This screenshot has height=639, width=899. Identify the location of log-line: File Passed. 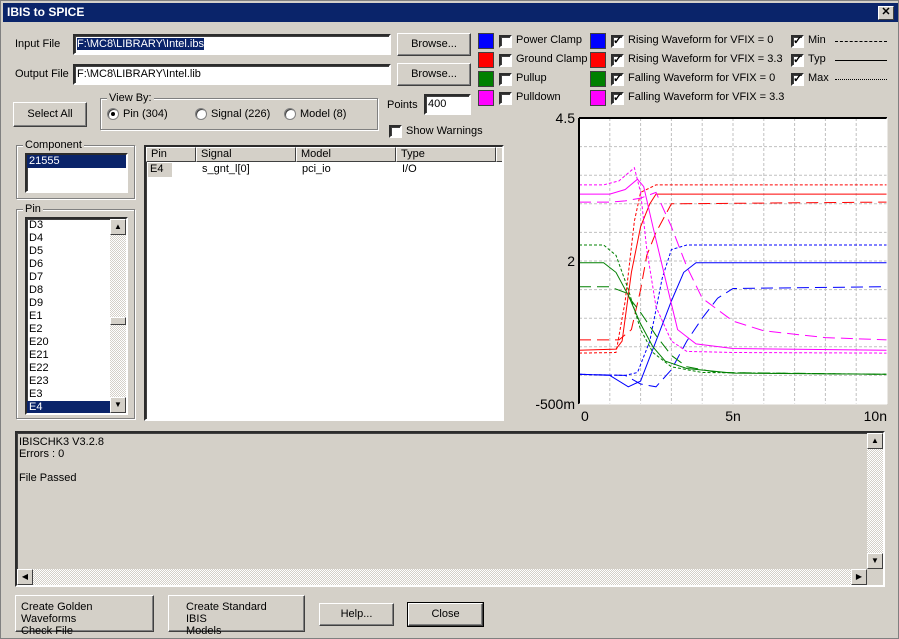
(48, 478).